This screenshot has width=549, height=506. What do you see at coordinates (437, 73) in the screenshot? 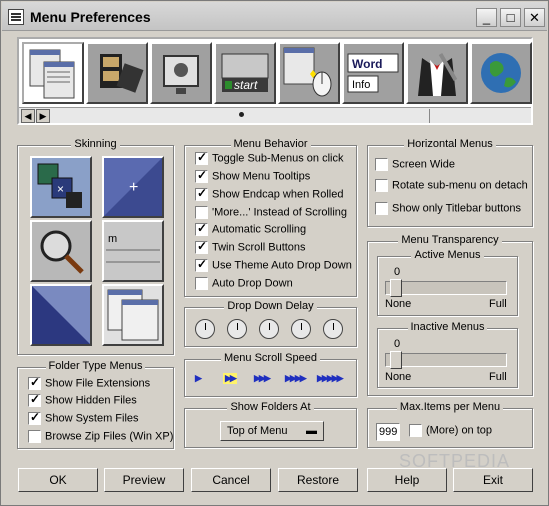
I see `tuxedo-icon` at bounding box center [437, 73].